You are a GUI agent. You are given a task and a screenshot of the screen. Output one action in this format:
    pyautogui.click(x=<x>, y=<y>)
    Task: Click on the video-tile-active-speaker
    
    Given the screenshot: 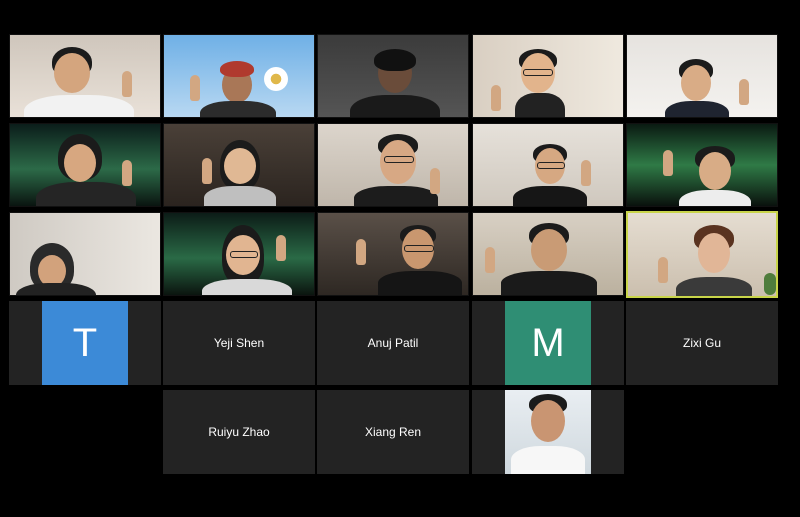 What is the action you would take?
    pyautogui.click(x=702, y=254)
    